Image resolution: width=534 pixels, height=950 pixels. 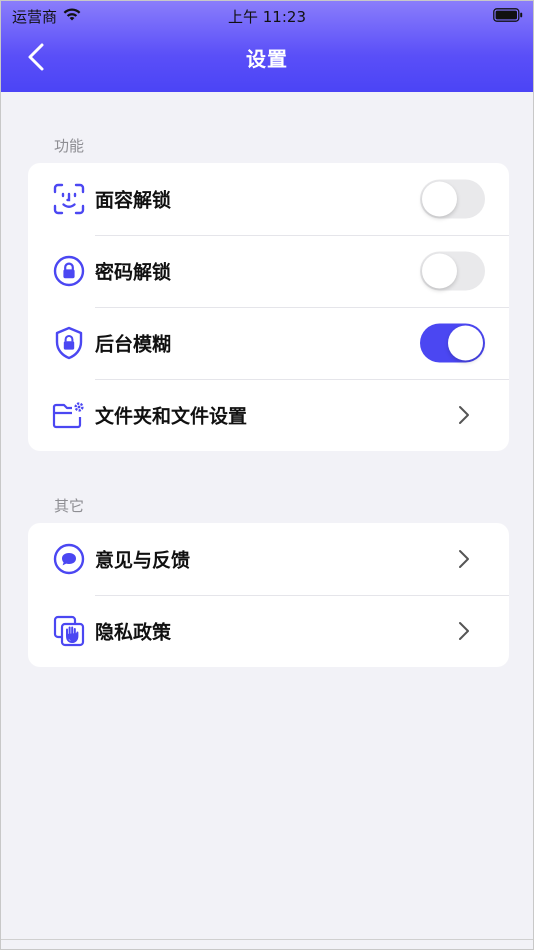 I want to click on privacy-hand-icon, so click(x=69, y=631).